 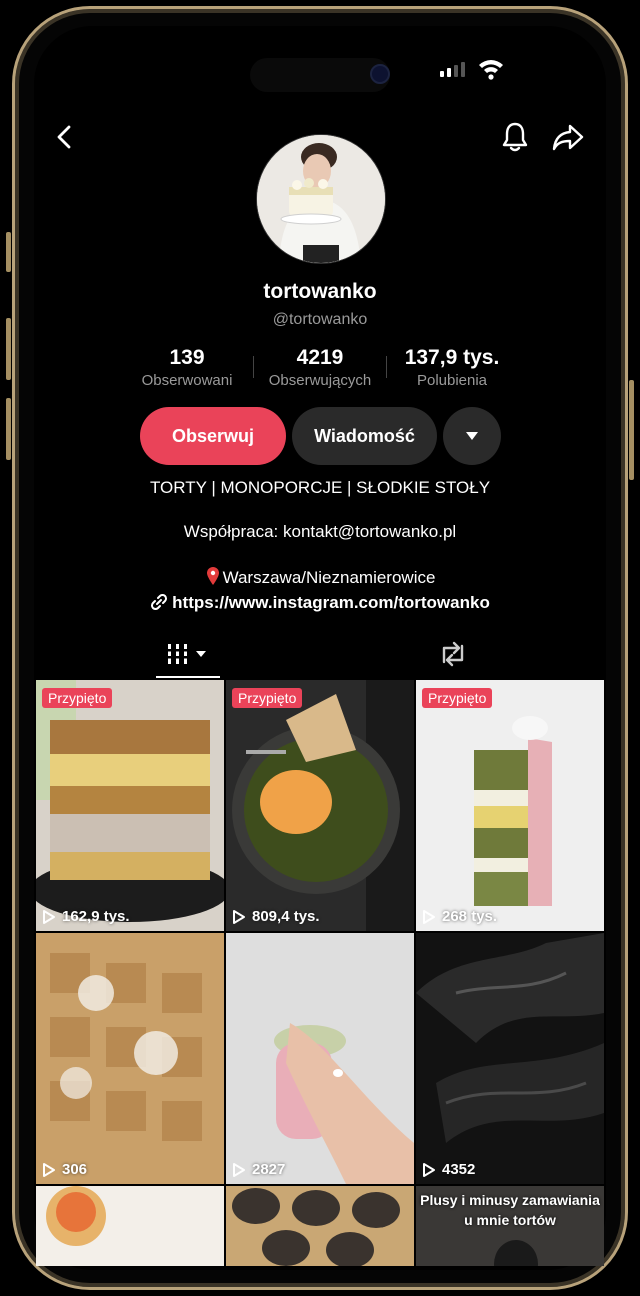 What do you see at coordinates (320, 319) in the screenshot?
I see `username-handle: @tortowanko` at bounding box center [320, 319].